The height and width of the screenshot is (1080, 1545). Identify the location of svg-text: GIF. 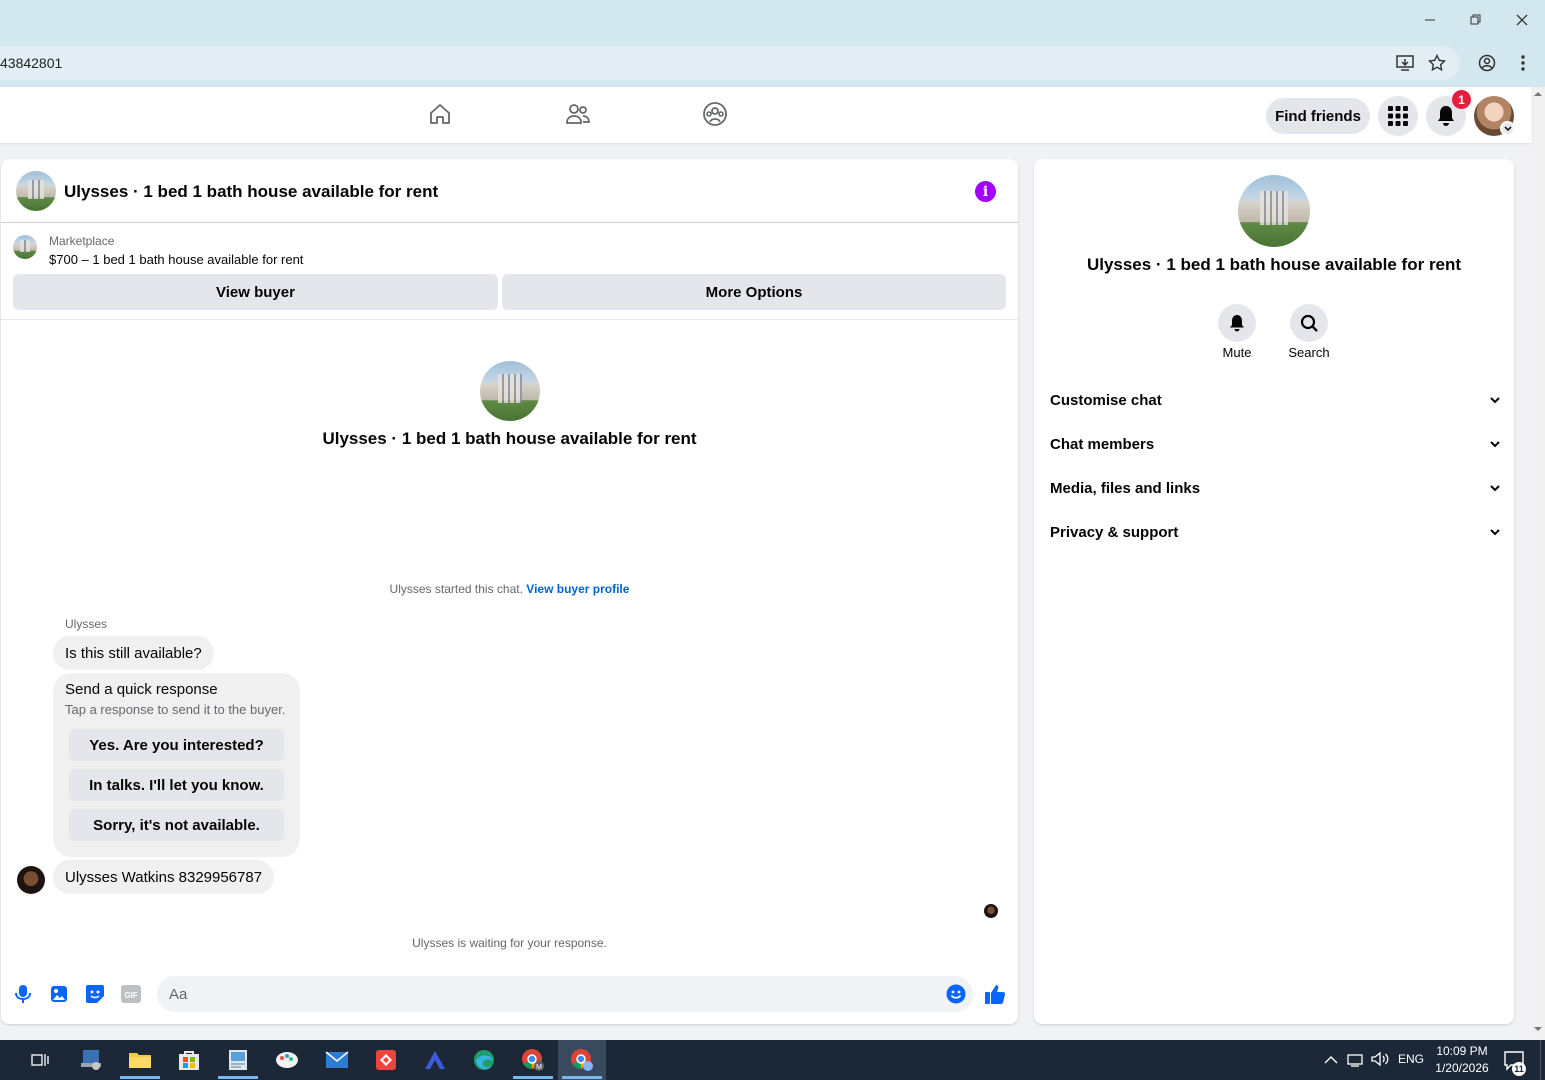
(130, 995).